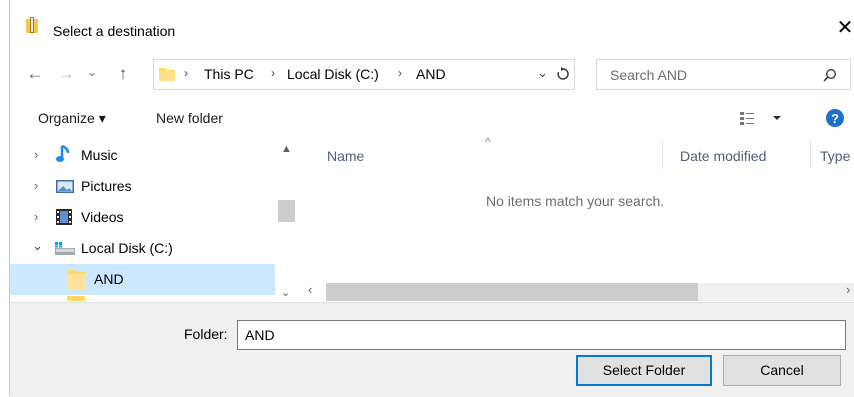  Describe the element at coordinates (845, 28) in the screenshot. I see `close-icon: ✕` at that location.